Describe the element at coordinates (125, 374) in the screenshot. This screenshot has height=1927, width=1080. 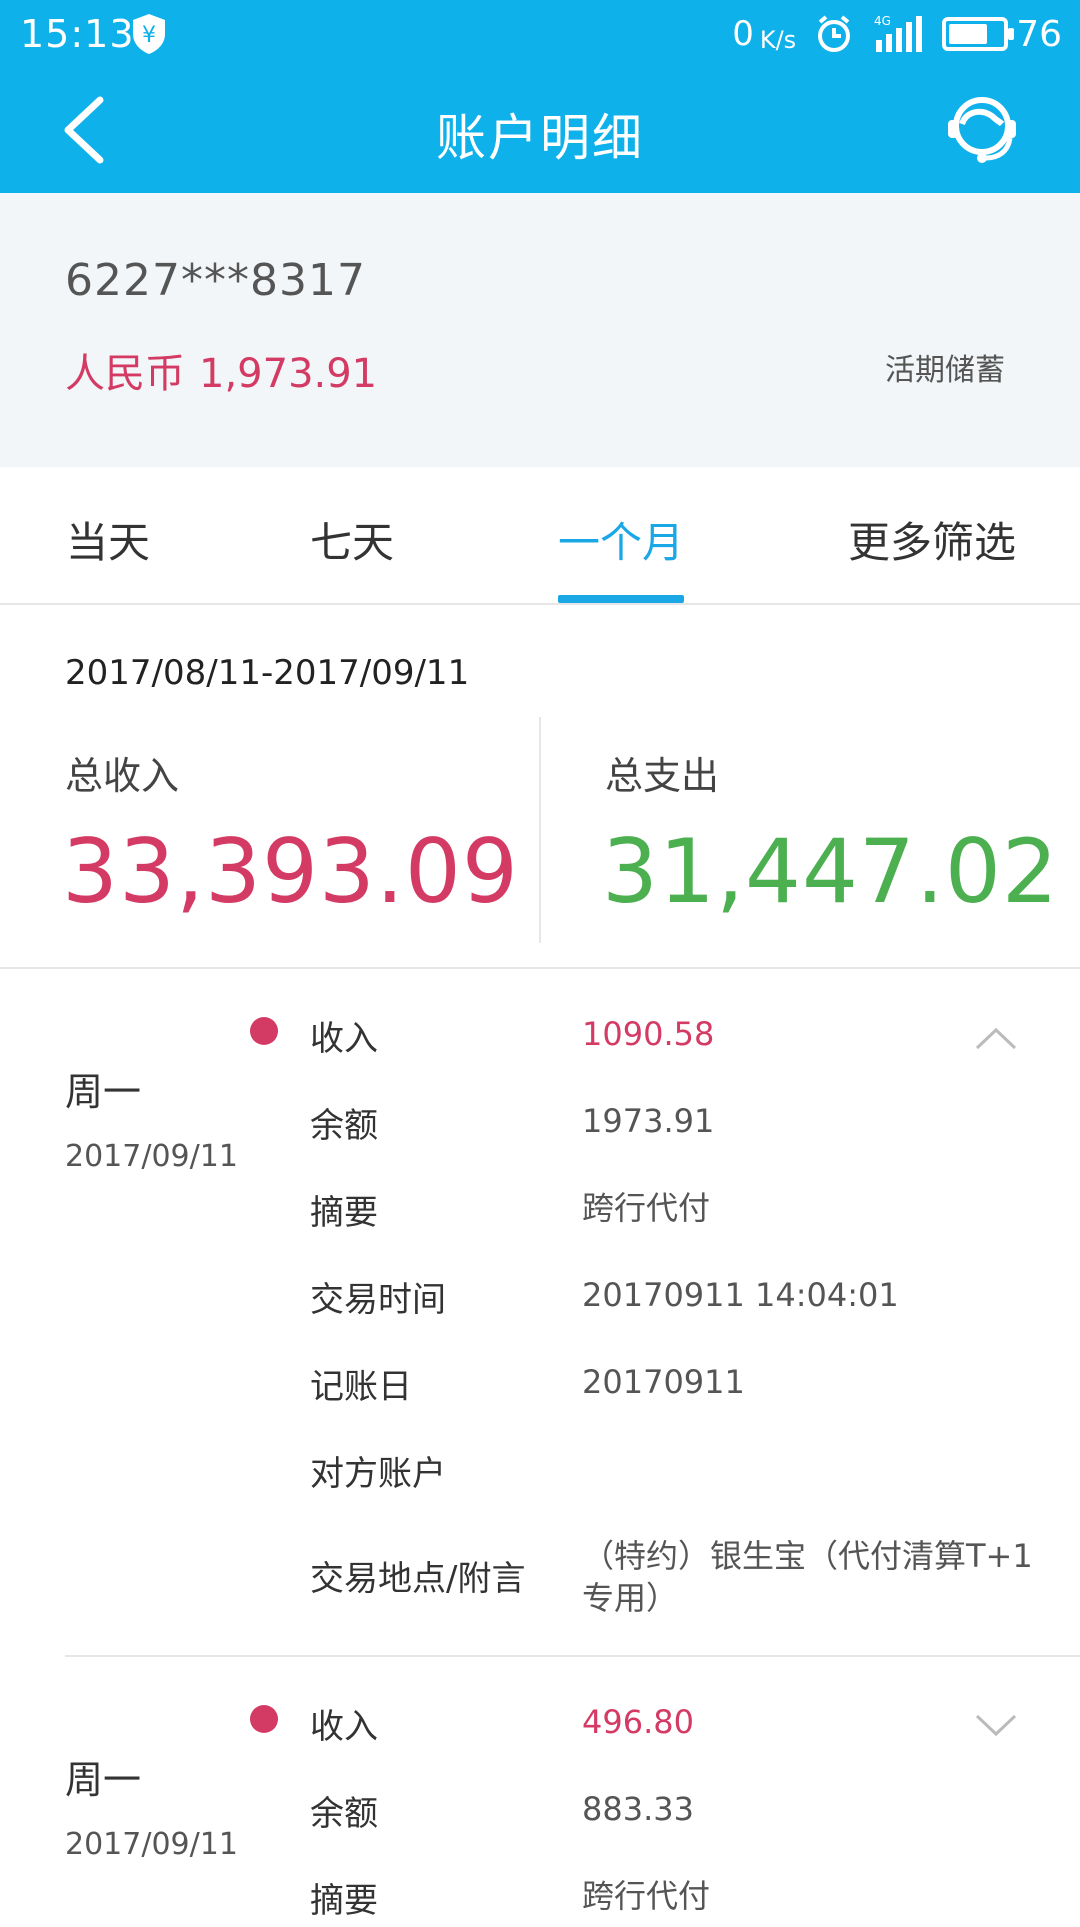
I see `currency-label: 人民币` at that location.